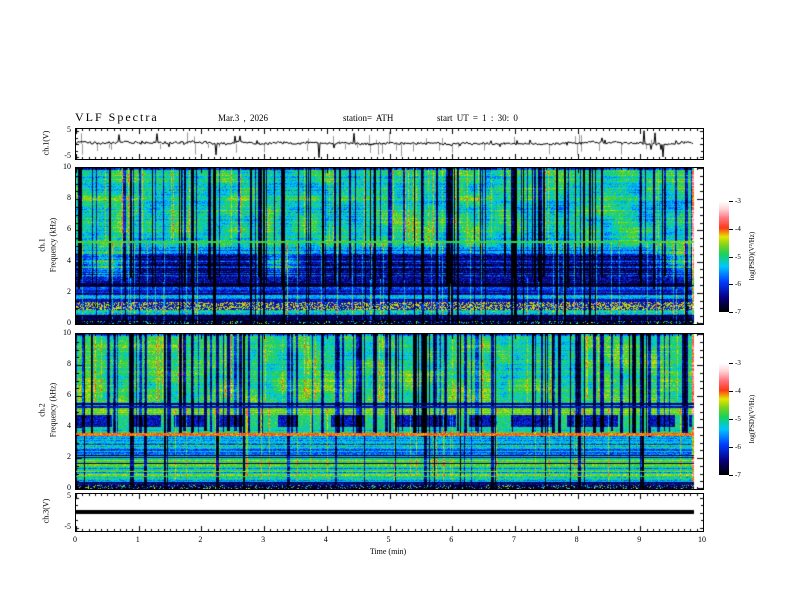 This screenshot has width=792, height=612. What do you see at coordinates (639, 539) in the screenshot?
I see `x-tick-label: 9` at bounding box center [639, 539].